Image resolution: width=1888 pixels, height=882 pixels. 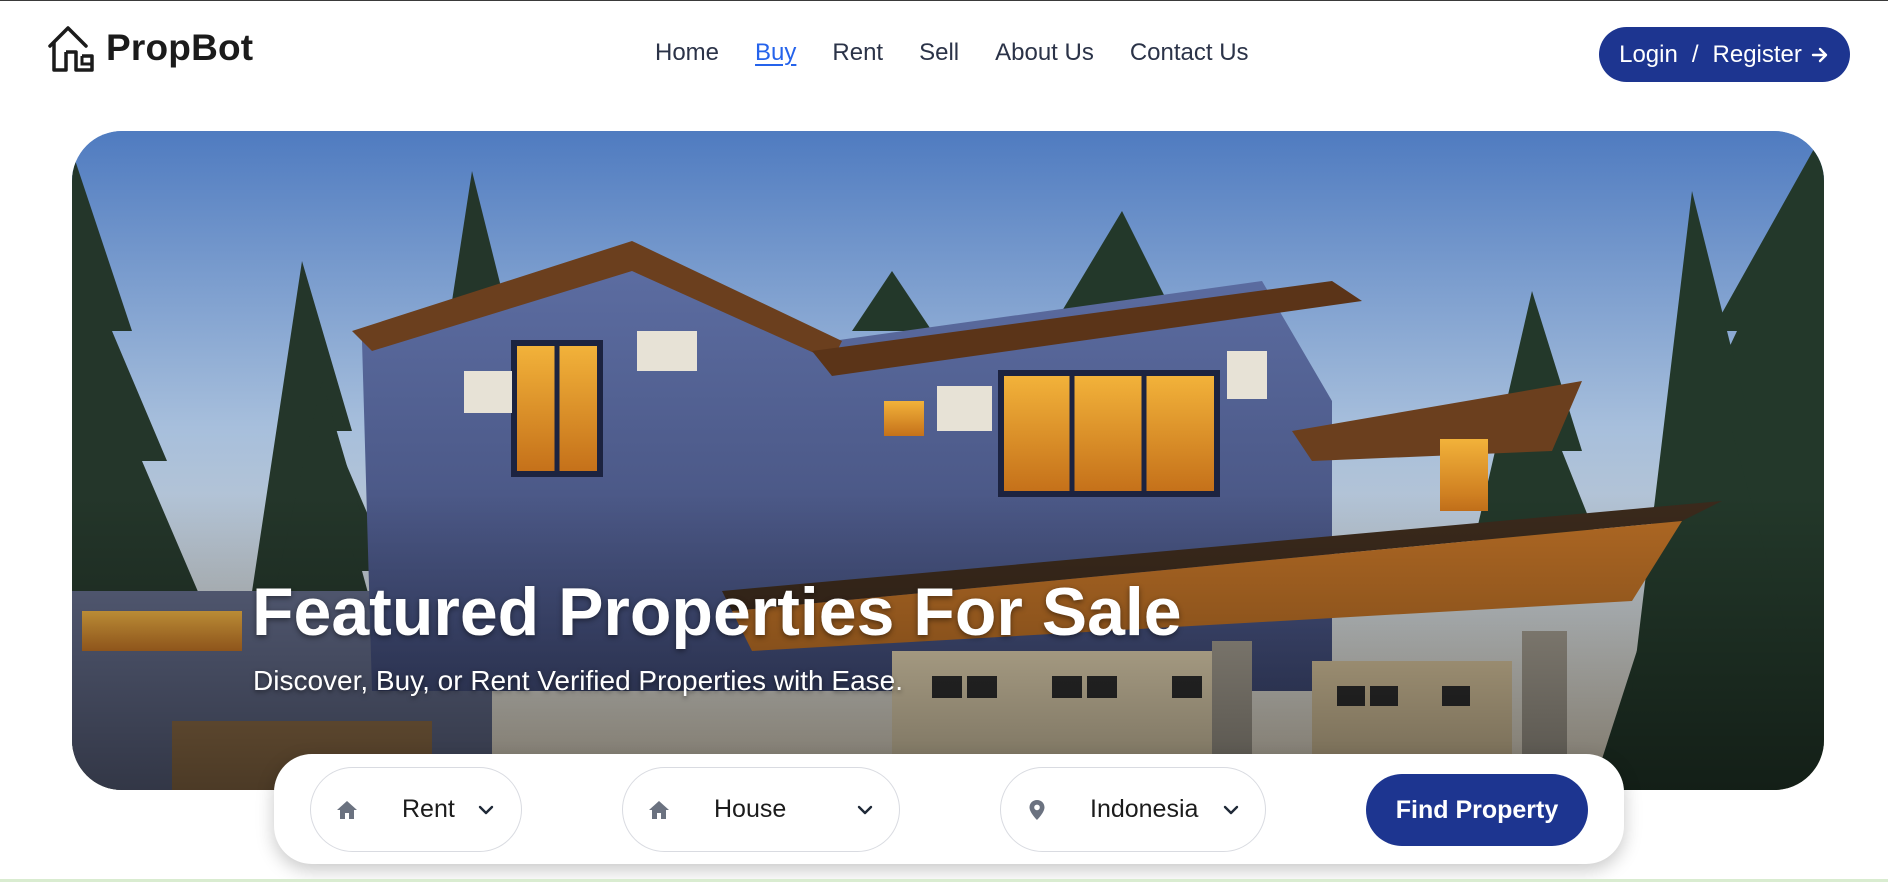 I want to click on map-pin-icon, so click(x=1037, y=810).